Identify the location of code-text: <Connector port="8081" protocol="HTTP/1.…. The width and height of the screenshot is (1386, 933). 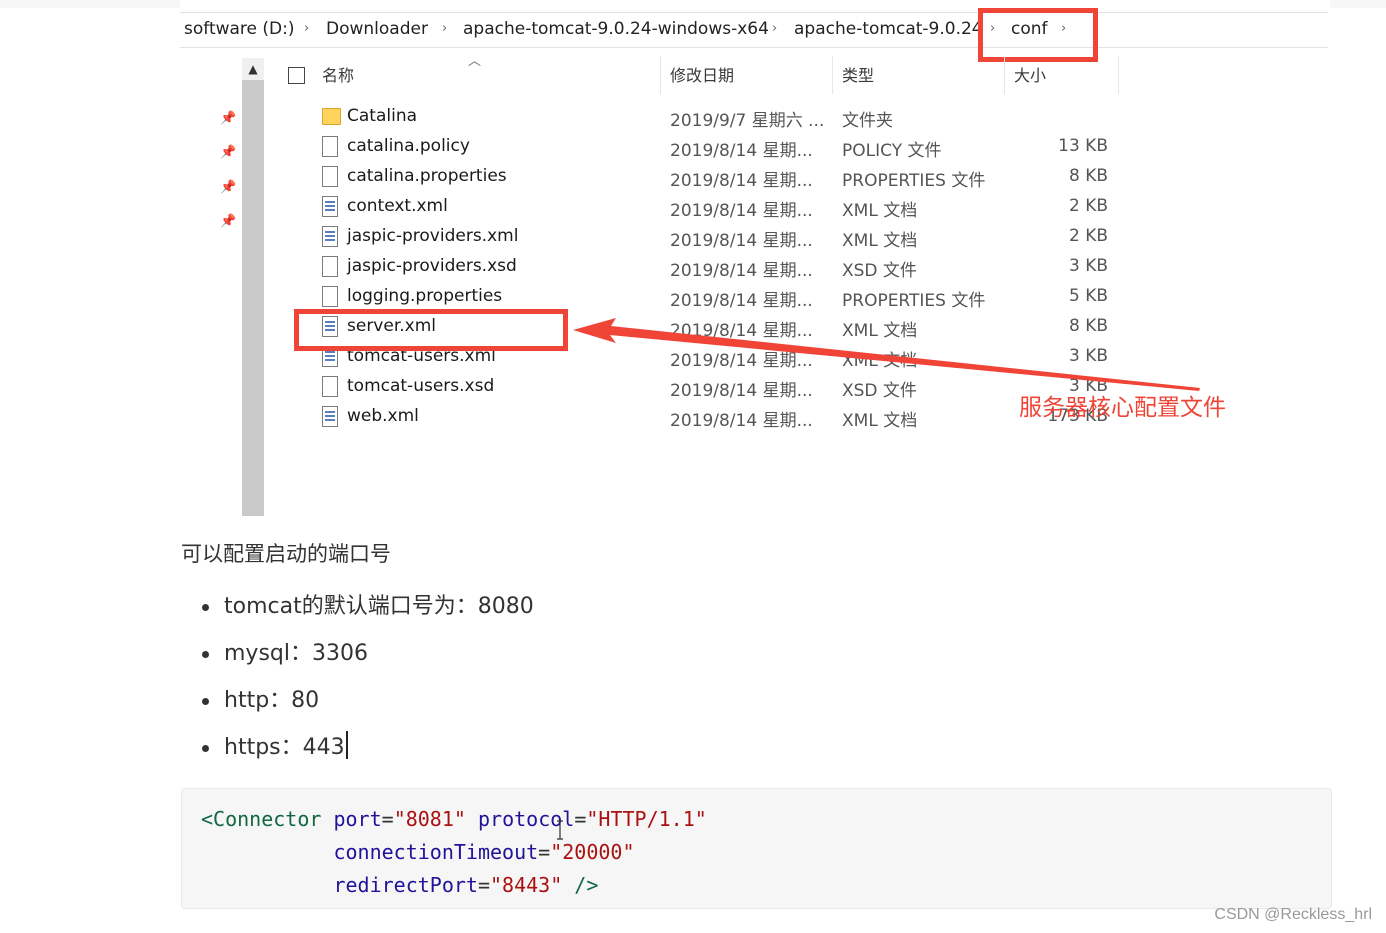
(454, 852).